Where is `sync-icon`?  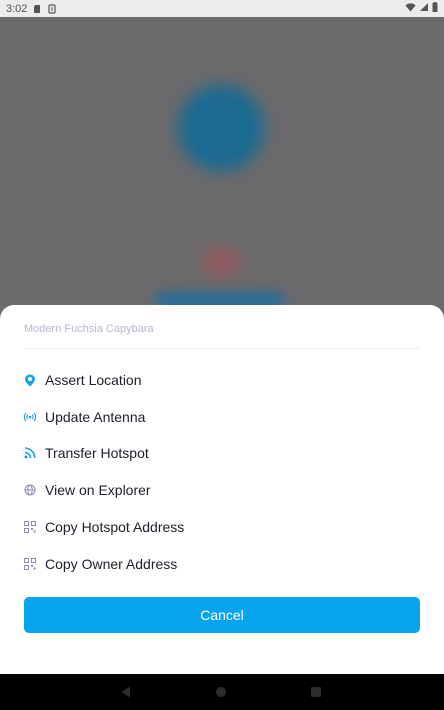 sync-icon is located at coordinates (52, 8).